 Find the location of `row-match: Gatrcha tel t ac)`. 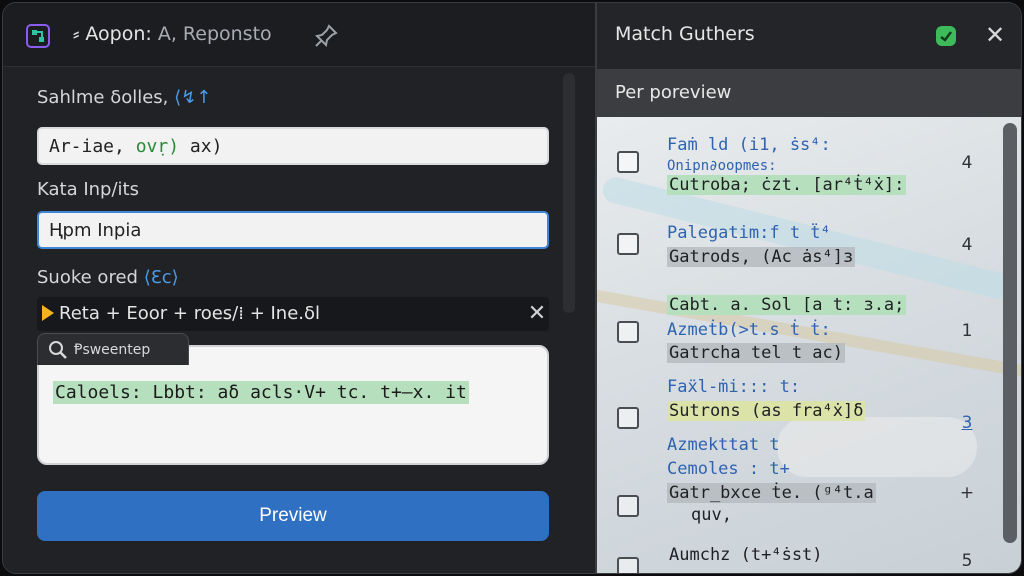

row-match: Gatrcha tel t ac) is located at coordinates (756, 353).